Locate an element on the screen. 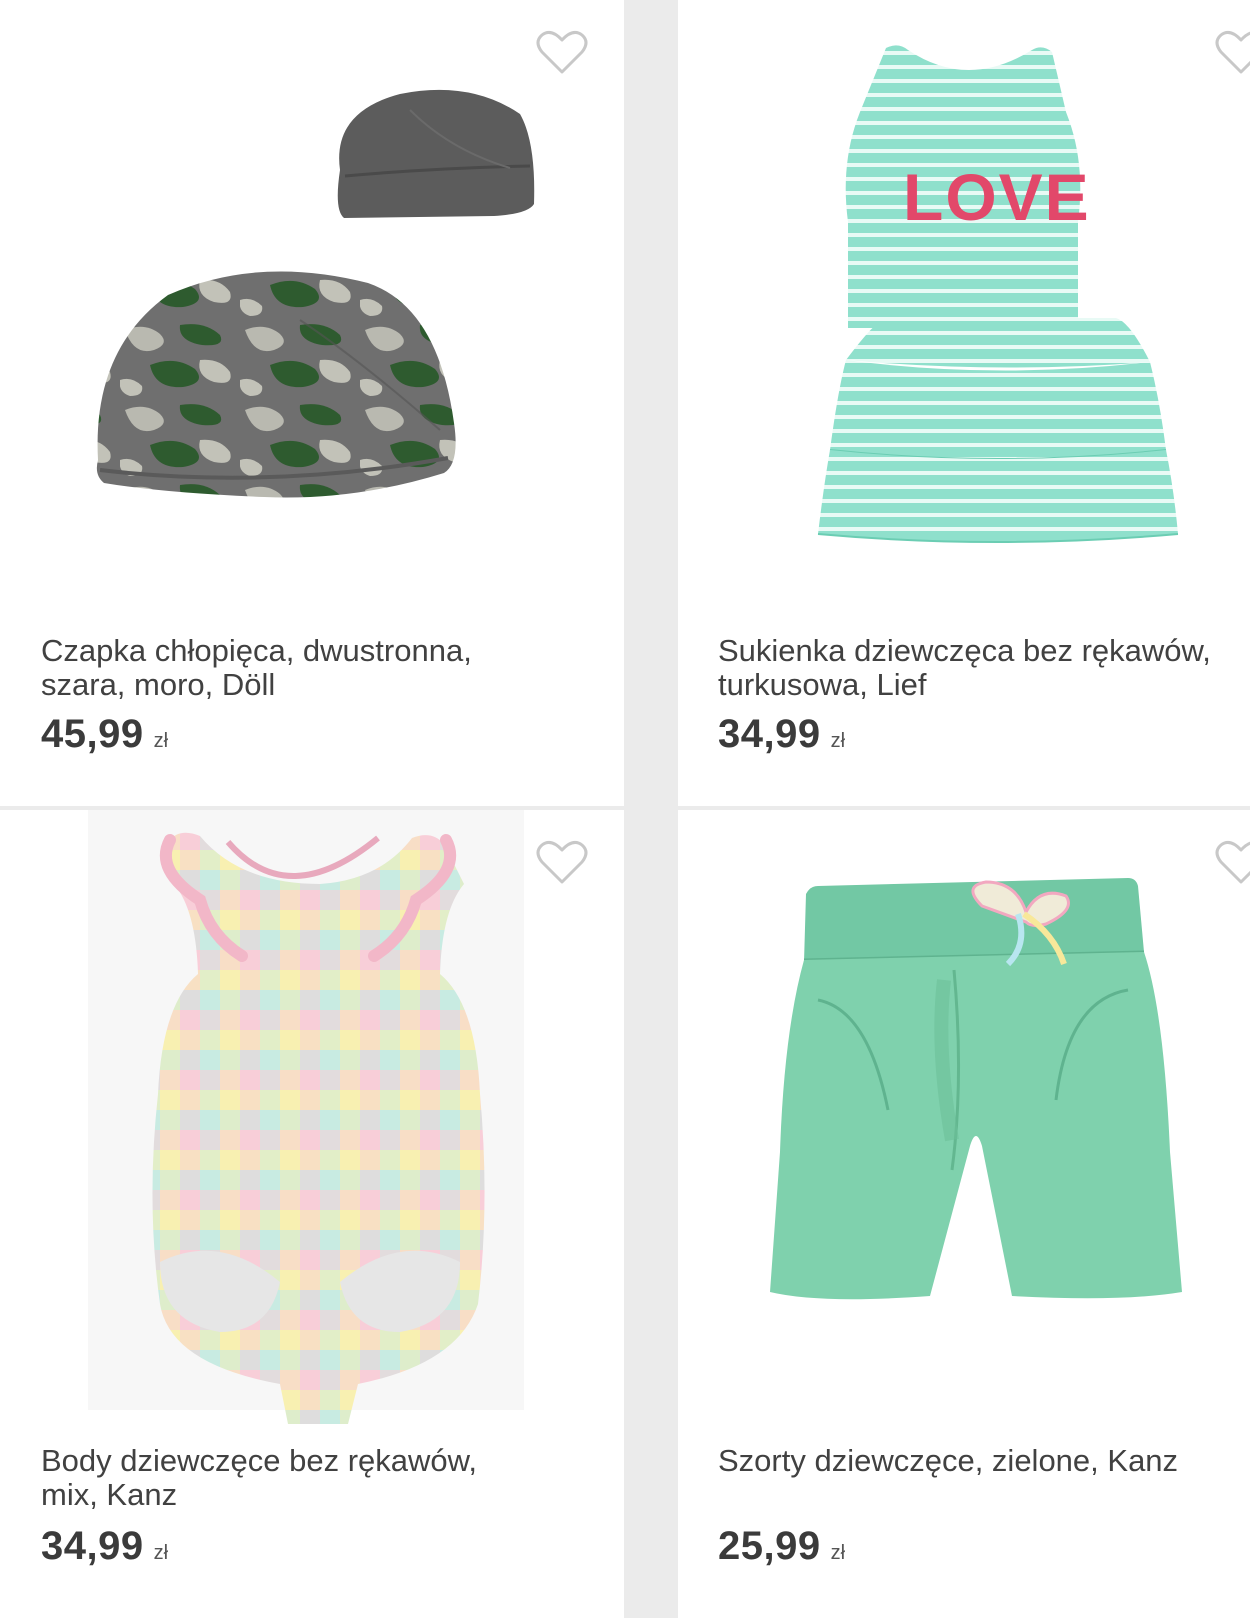  product-title: Szorty dziewczęce, zielone, Kanz is located at coordinates (984, 1461).